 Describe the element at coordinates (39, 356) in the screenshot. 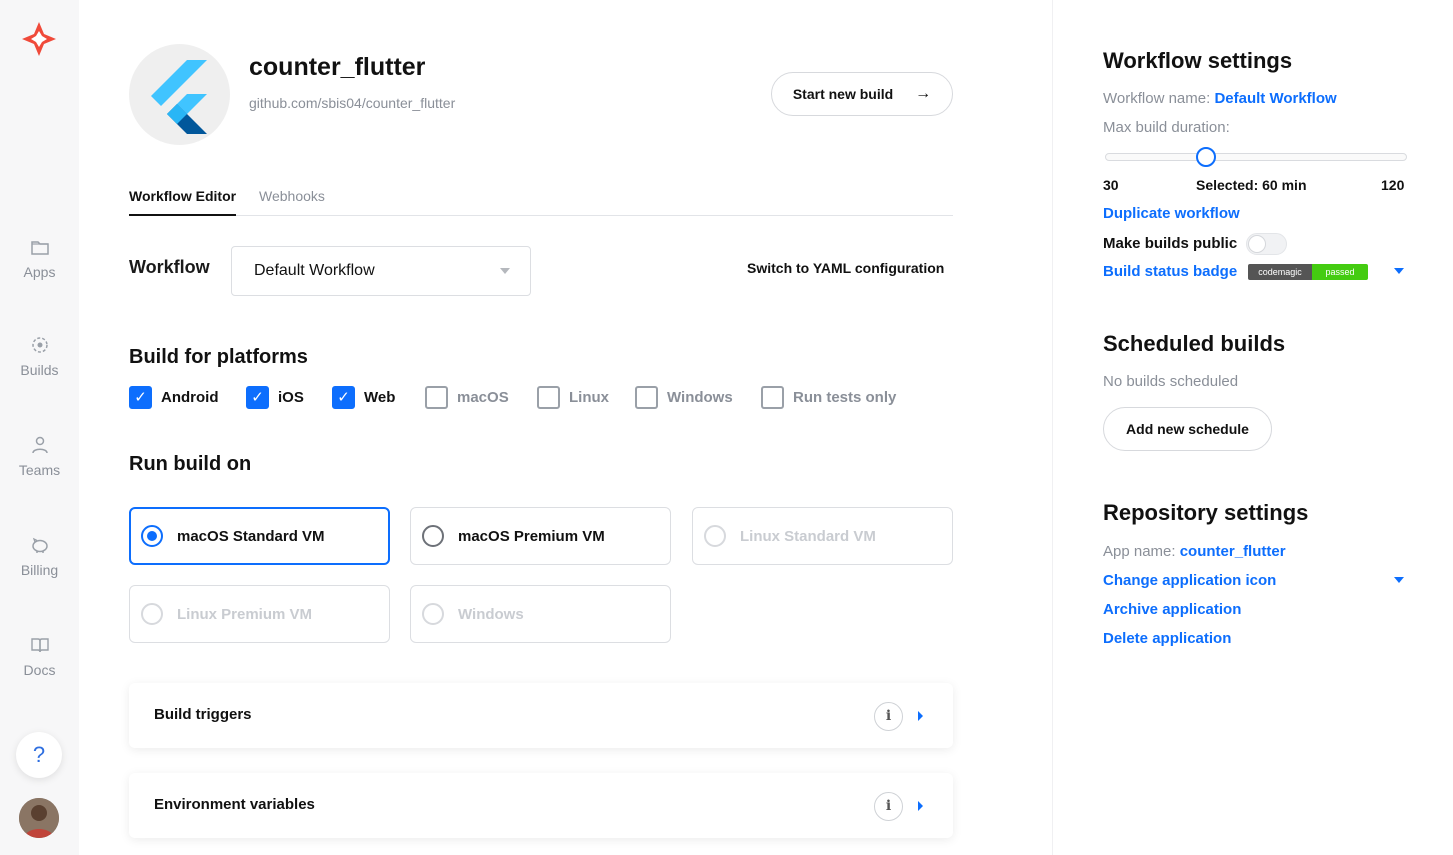

I see `nav-item-builds: Builds` at that location.